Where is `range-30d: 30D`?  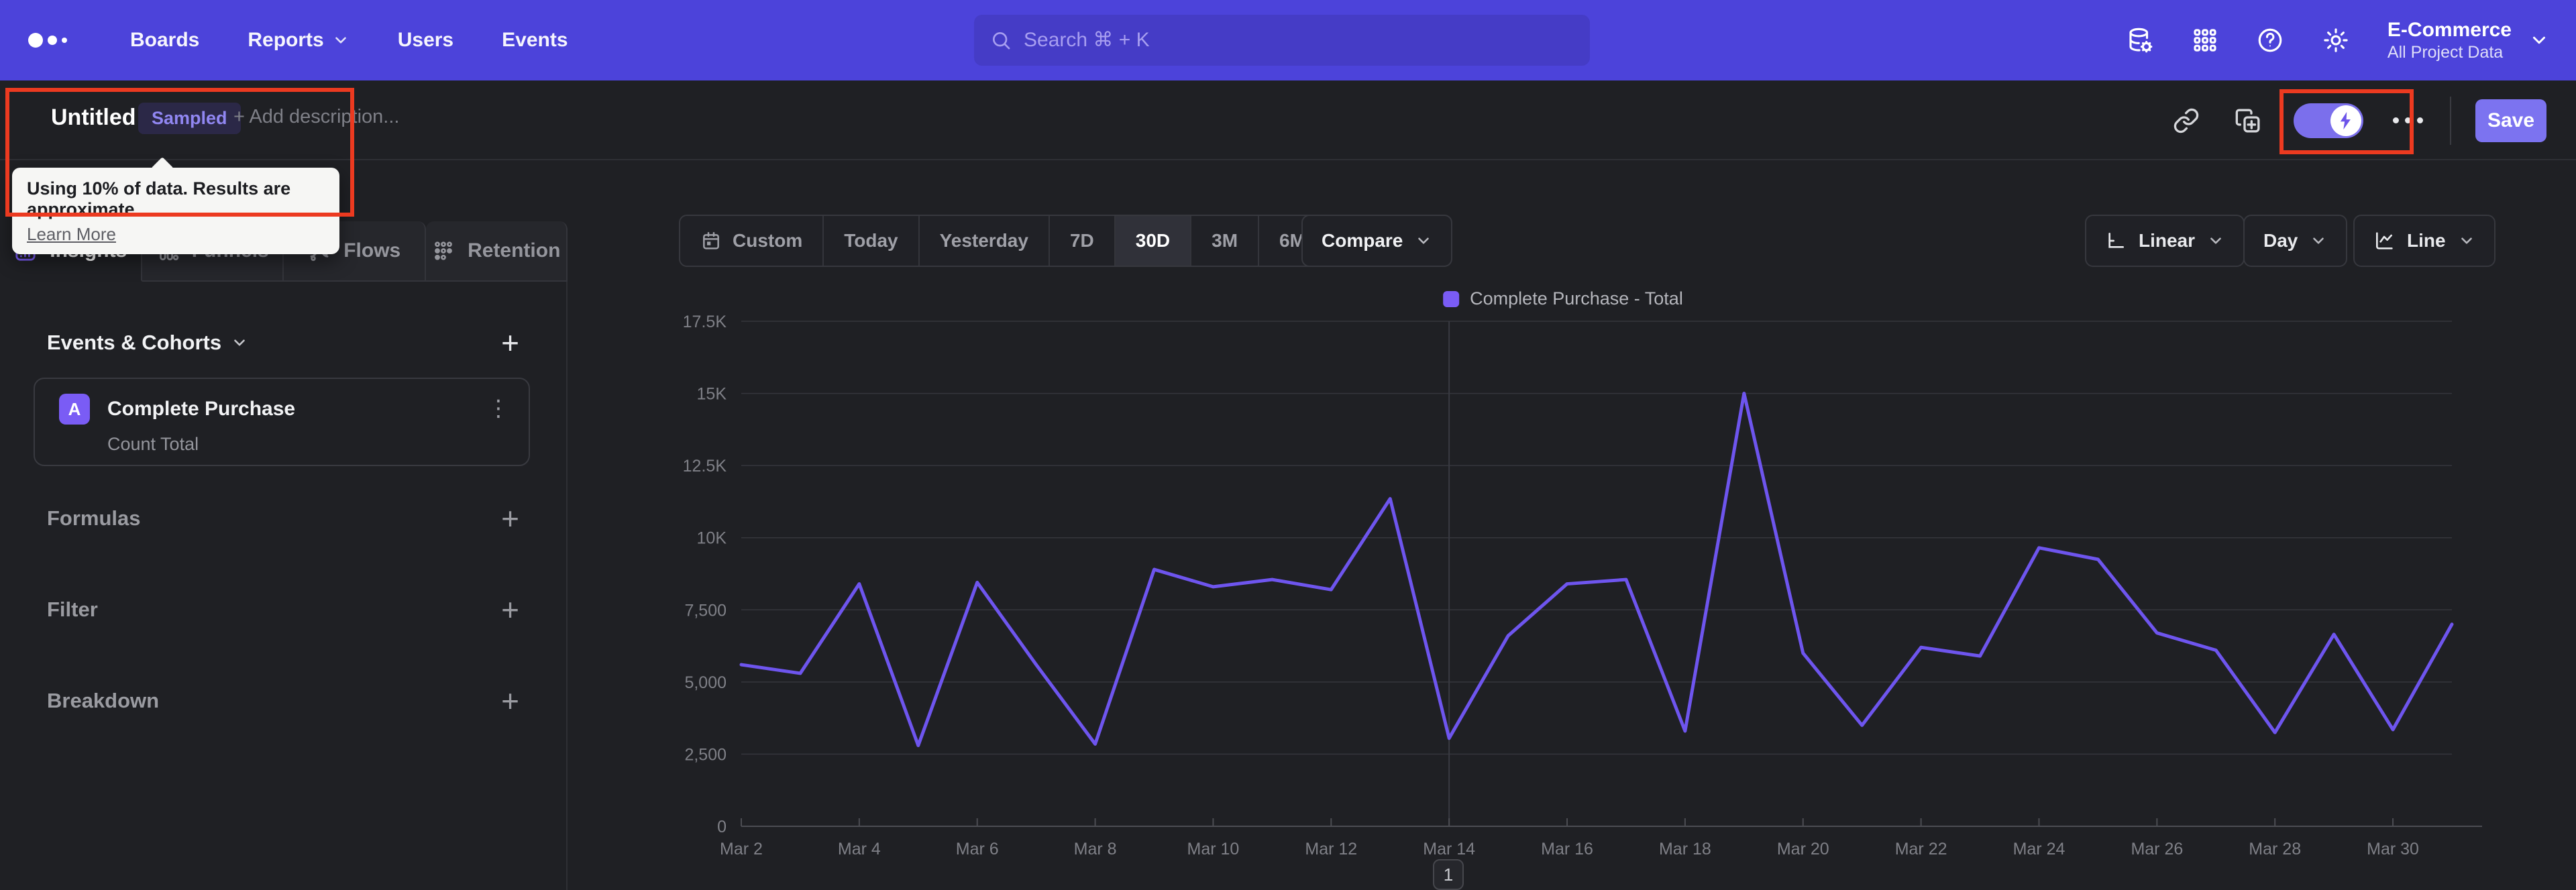
range-30d: 30D is located at coordinates (1153, 241).